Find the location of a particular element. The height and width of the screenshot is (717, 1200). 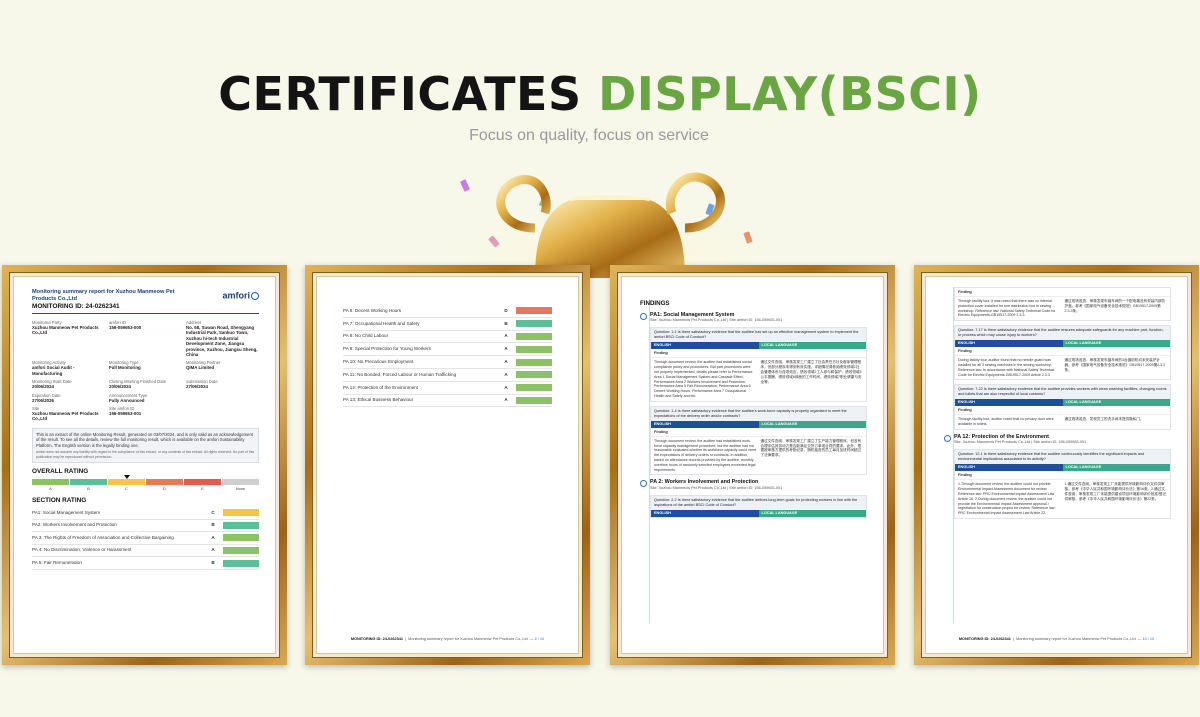

field-value: 27/06/2024 is located at coordinates (197, 387).